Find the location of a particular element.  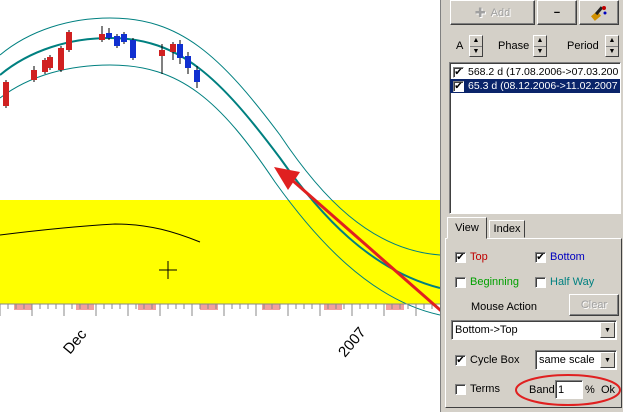

add-button-label: Add is located at coordinates (500, 12).